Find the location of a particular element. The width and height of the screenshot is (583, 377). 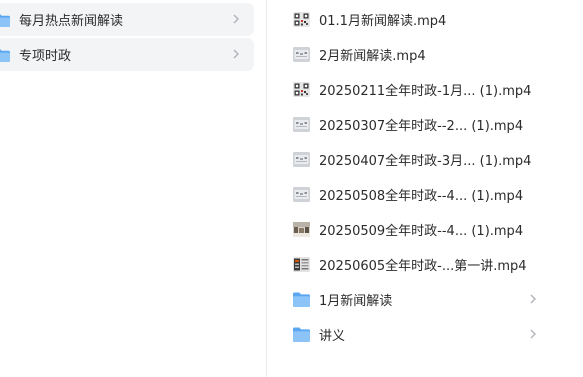

list-item-folder: 1月新闻解读 is located at coordinates (417, 299).